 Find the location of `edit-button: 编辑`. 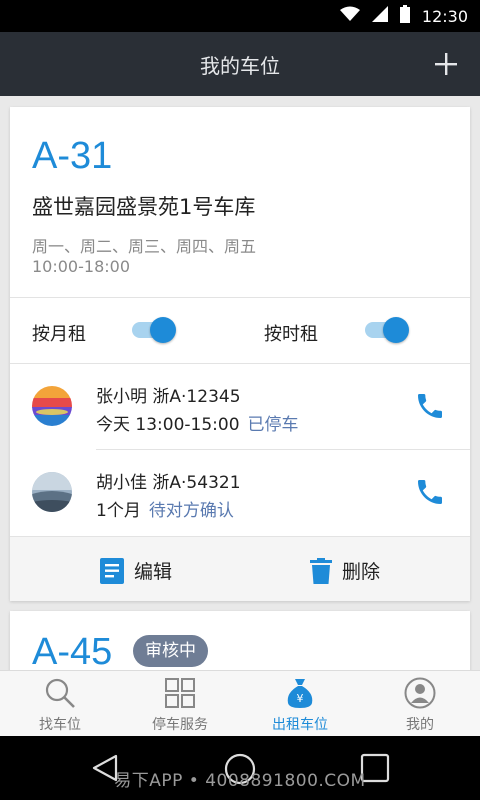

edit-button: 编辑 is located at coordinates (136, 570).